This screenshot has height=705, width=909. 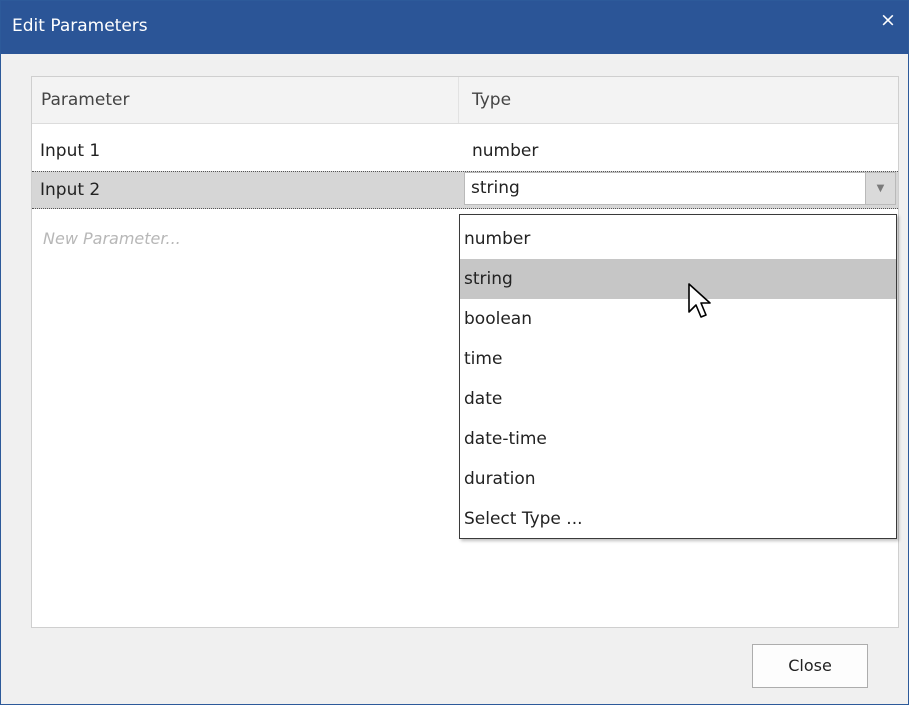 What do you see at coordinates (505, 151) in the screenshot?
I see `parameter-type-cell: number` at bounding box center [505, 151].